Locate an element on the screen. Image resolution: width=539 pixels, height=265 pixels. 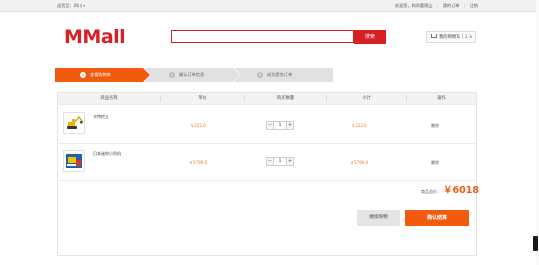
welcome-link: 欢迎您，和尚要爬山 is located at coordinates (414, 5).